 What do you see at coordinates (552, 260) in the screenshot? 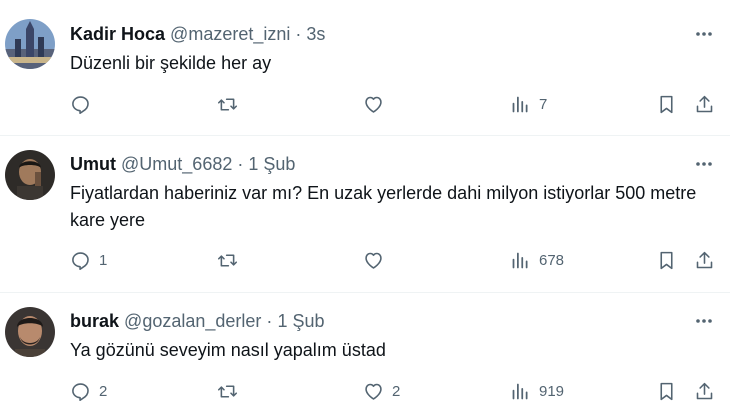
I see `views-count: 678` at bounding box center [552, 260].